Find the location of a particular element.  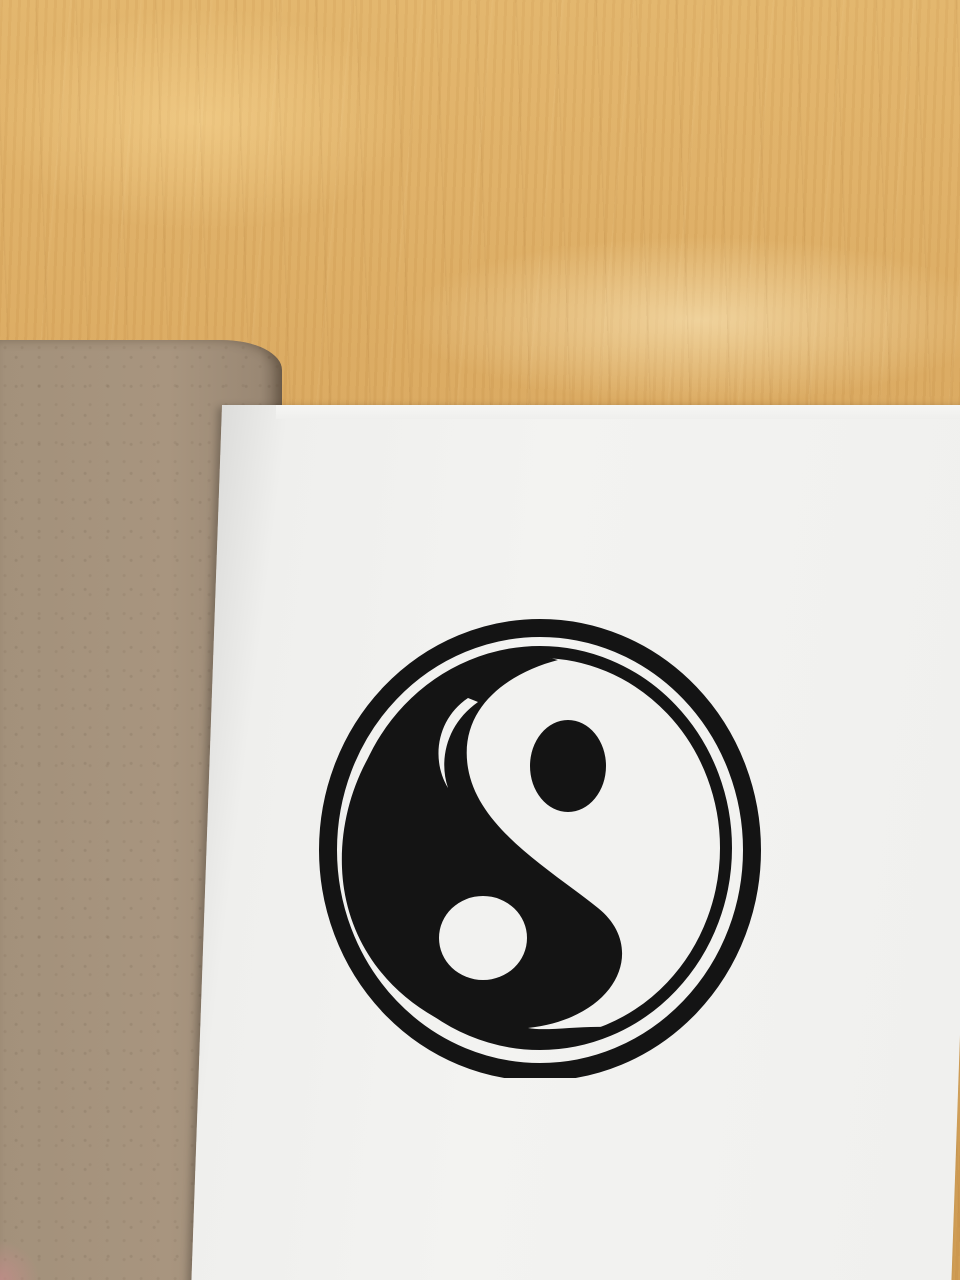

finger-edge is located at coordinates (20, 1260).